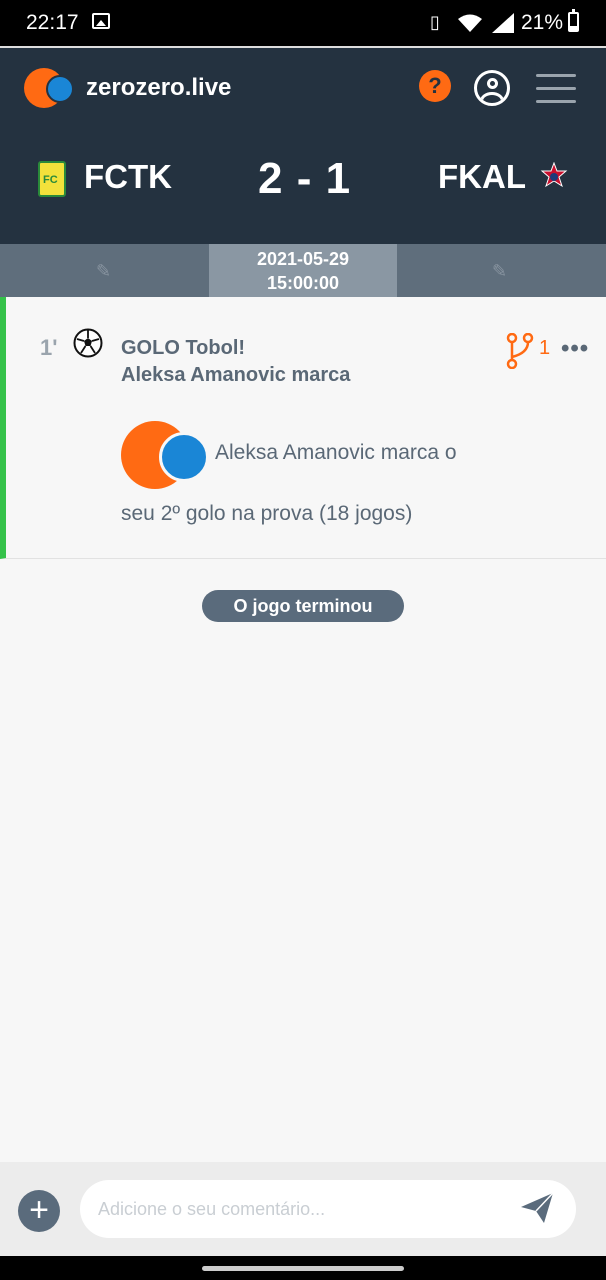 This screenshot has width=606, height=1280. I want to click on event-description-line2: seu 2º golo na prova (18 jogos), so click(267, 513).